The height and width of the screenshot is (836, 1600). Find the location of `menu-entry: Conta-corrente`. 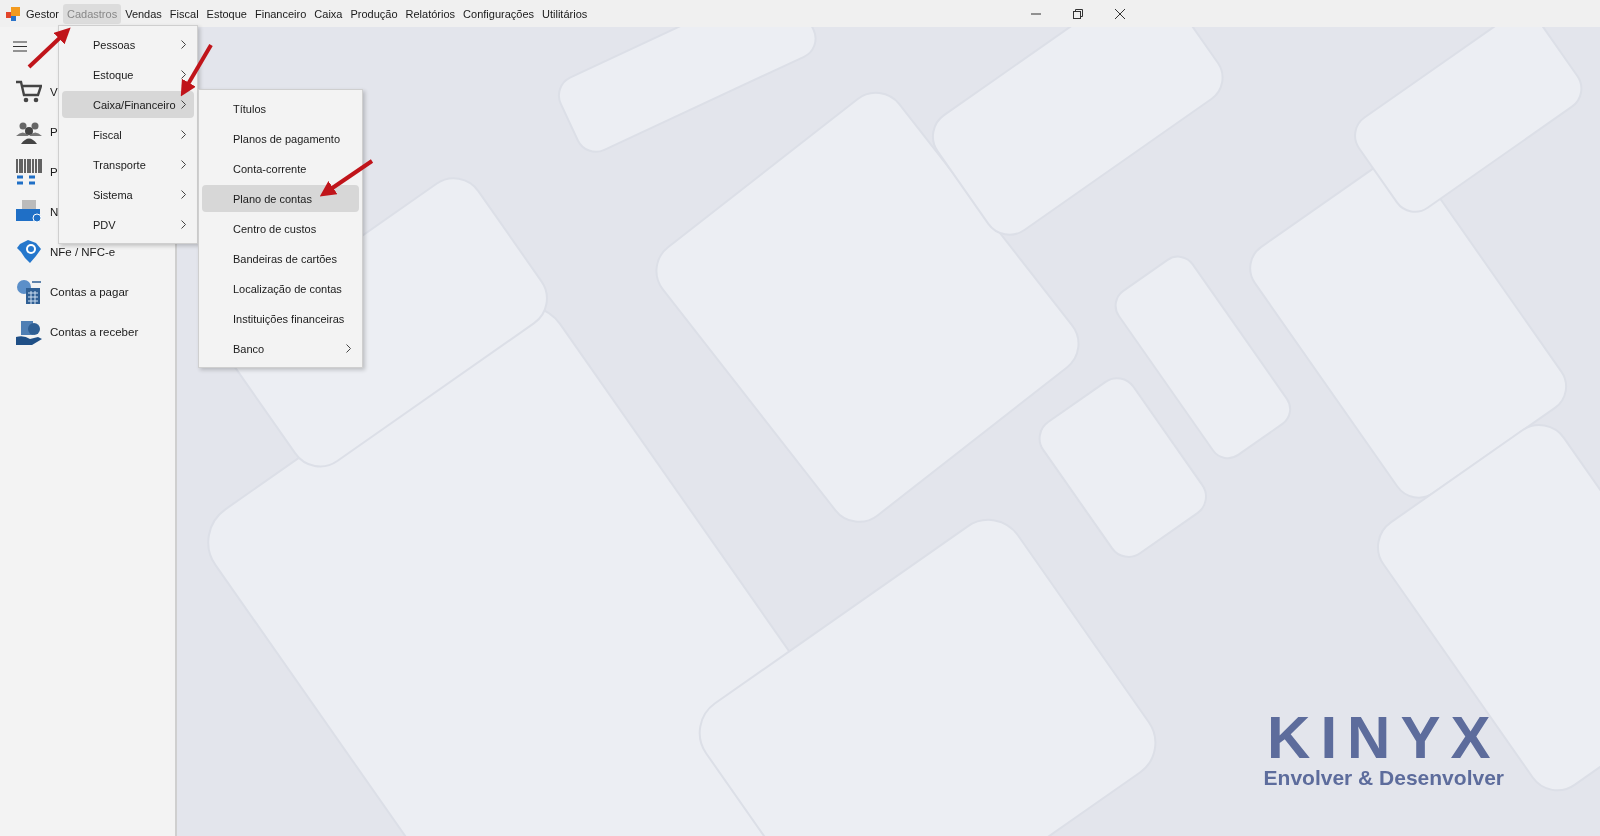

menu-entry: Conta-corrente is located at coordinates (280, 168).